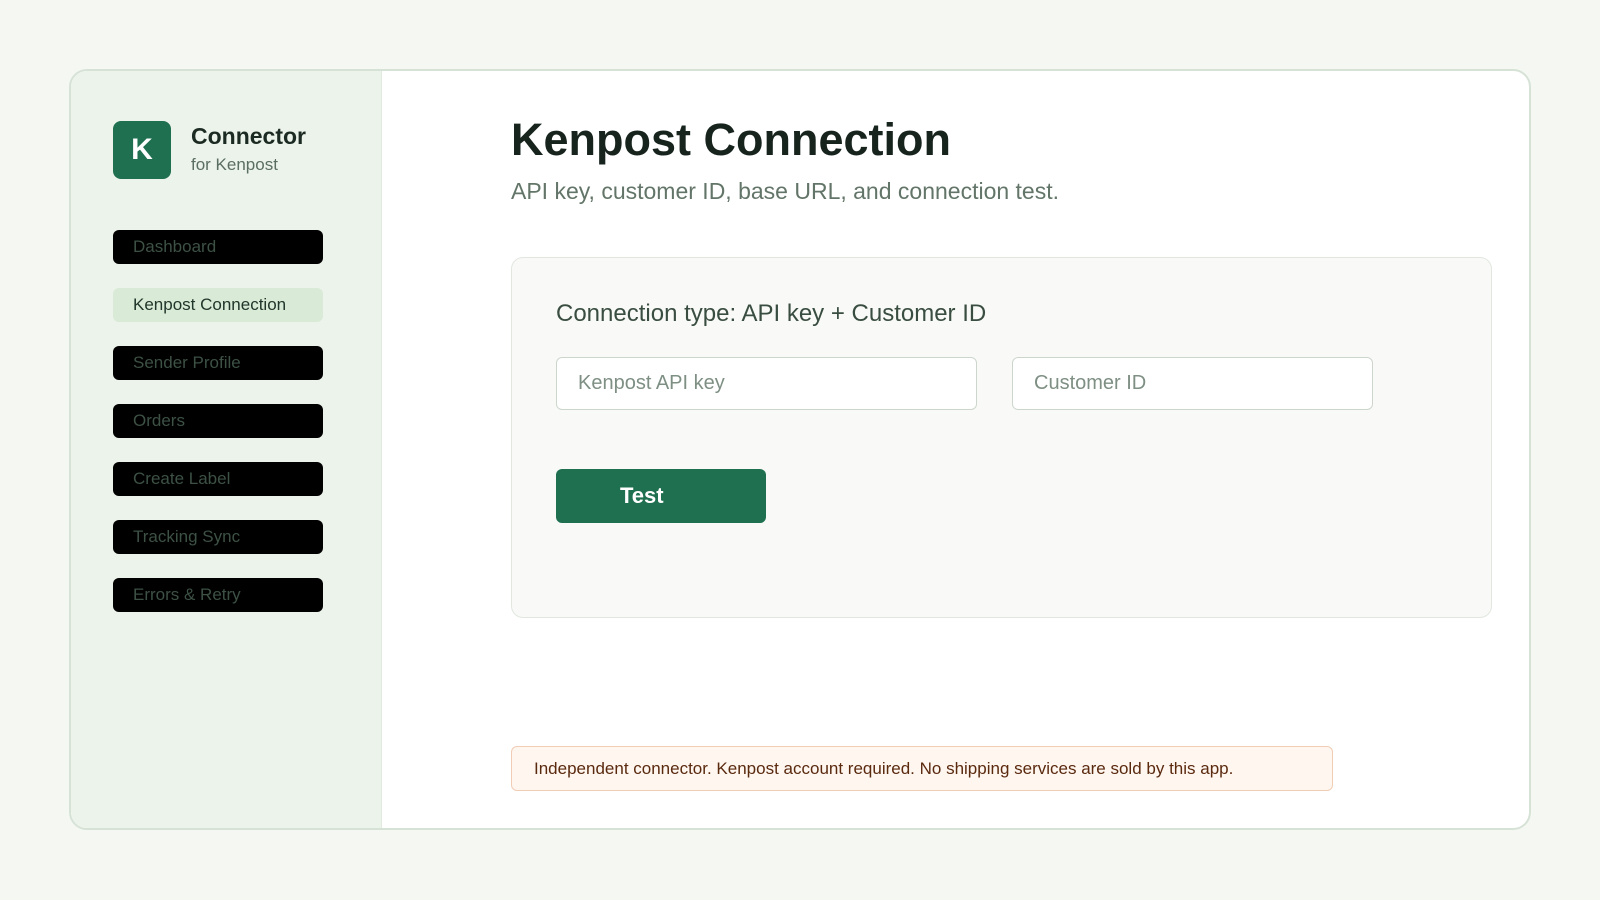 The image size is (1600, 900). What do you see at coordinates (1192, 383) in the screenshot?
I see `customer-id-input` at bounding box center [1192, 383].